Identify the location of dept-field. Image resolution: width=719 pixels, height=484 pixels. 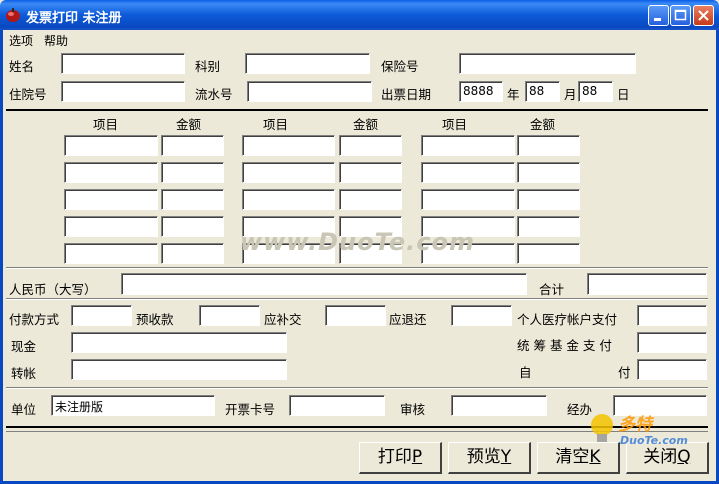
(307, 63).